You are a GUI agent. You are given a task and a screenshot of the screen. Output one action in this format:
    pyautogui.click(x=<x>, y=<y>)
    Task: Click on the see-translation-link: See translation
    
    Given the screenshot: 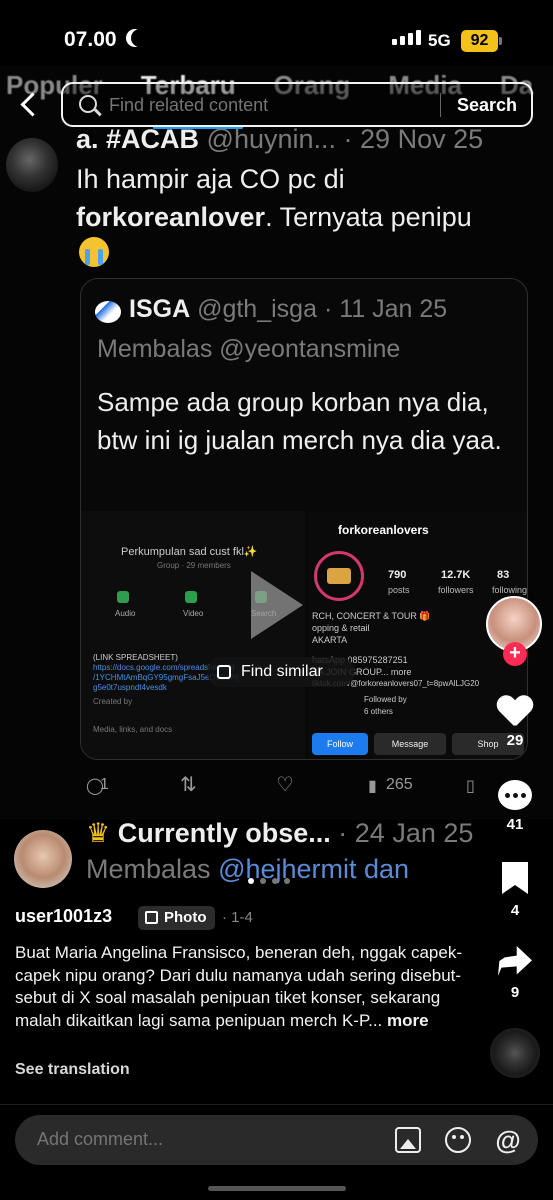 What is the action you would take?
    pyautogui.click(x=72, y=1070)
    